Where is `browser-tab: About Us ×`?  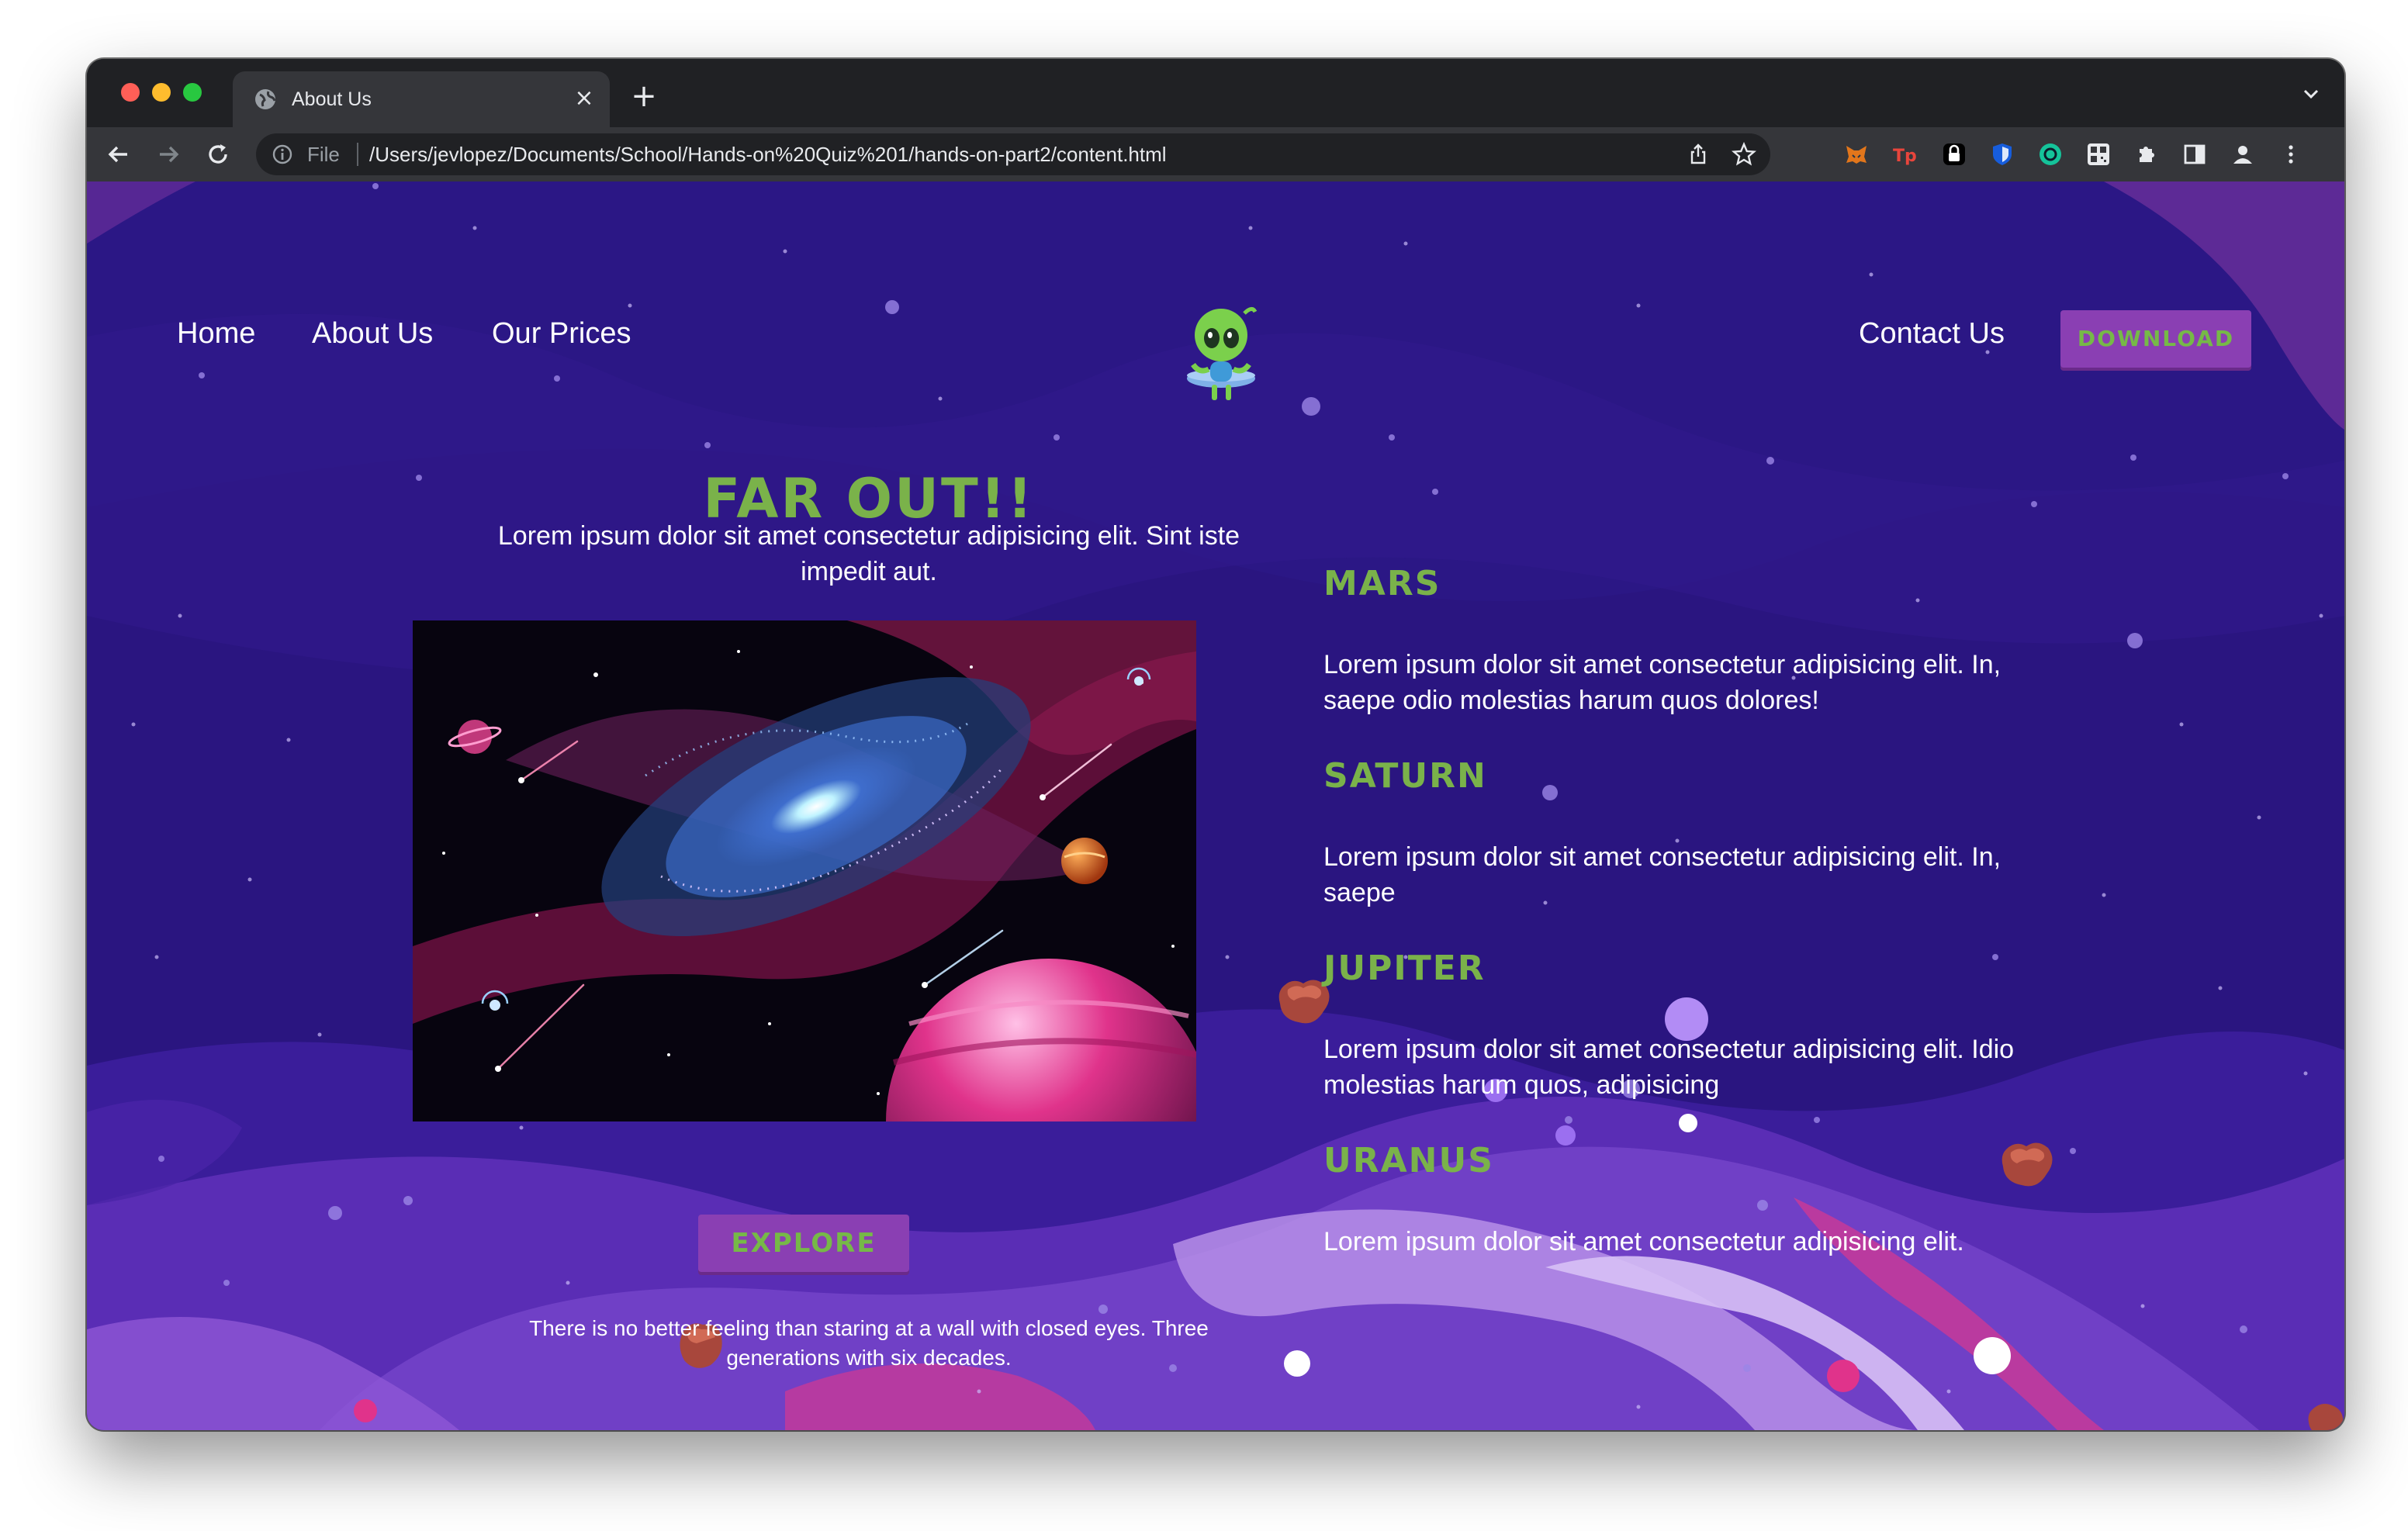 browser-tab: About Us × is located at coordinates (422, 99).